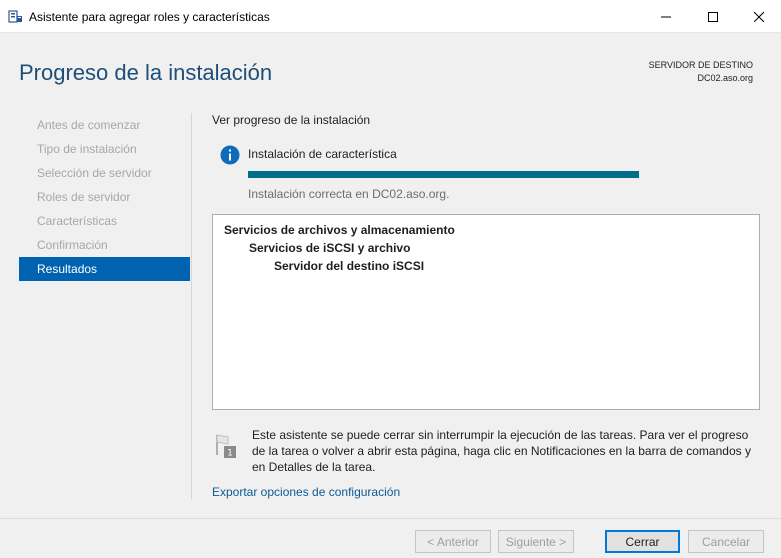 The width and height of the screenshot is (781, 558). What do you see at coordinates (726, 541) in the screenshot?
I see `cancel-button: Cancelar` at bounding box center [726, 541].